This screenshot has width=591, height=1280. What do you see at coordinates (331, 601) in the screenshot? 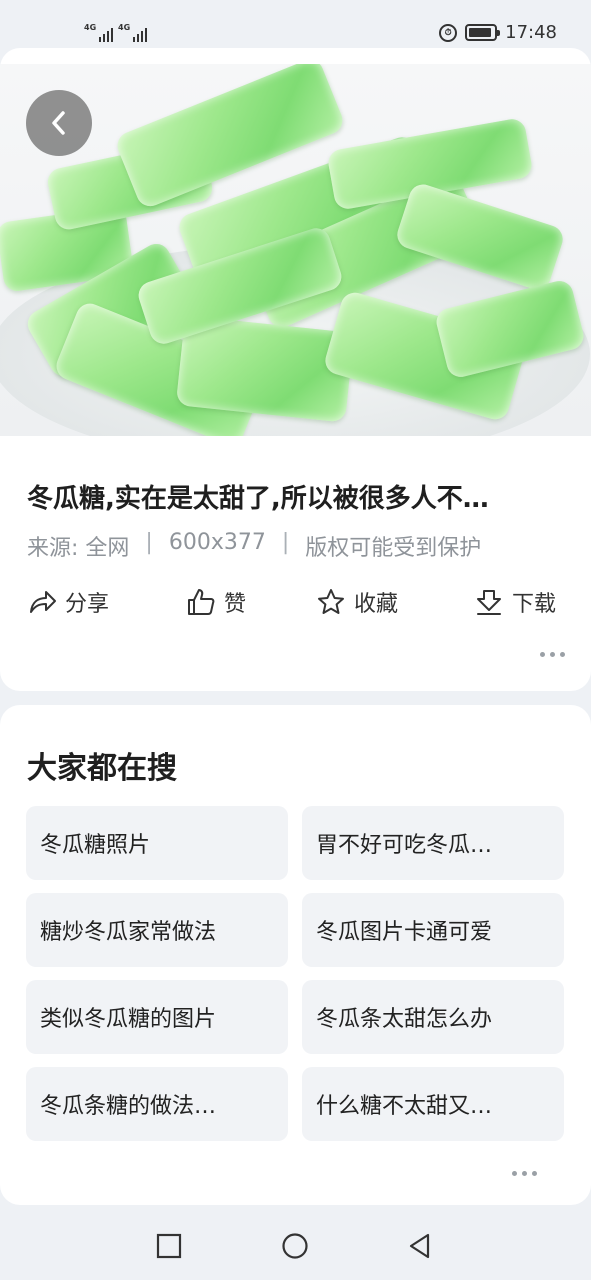
I see `star-icon` at bounding box center [331, 601].